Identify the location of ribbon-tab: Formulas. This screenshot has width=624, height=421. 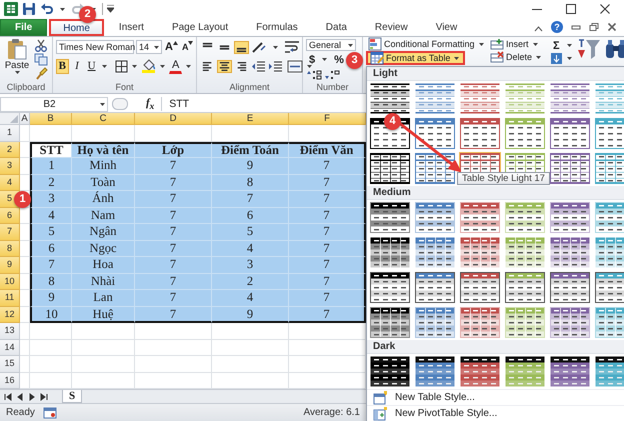
(277, 27).